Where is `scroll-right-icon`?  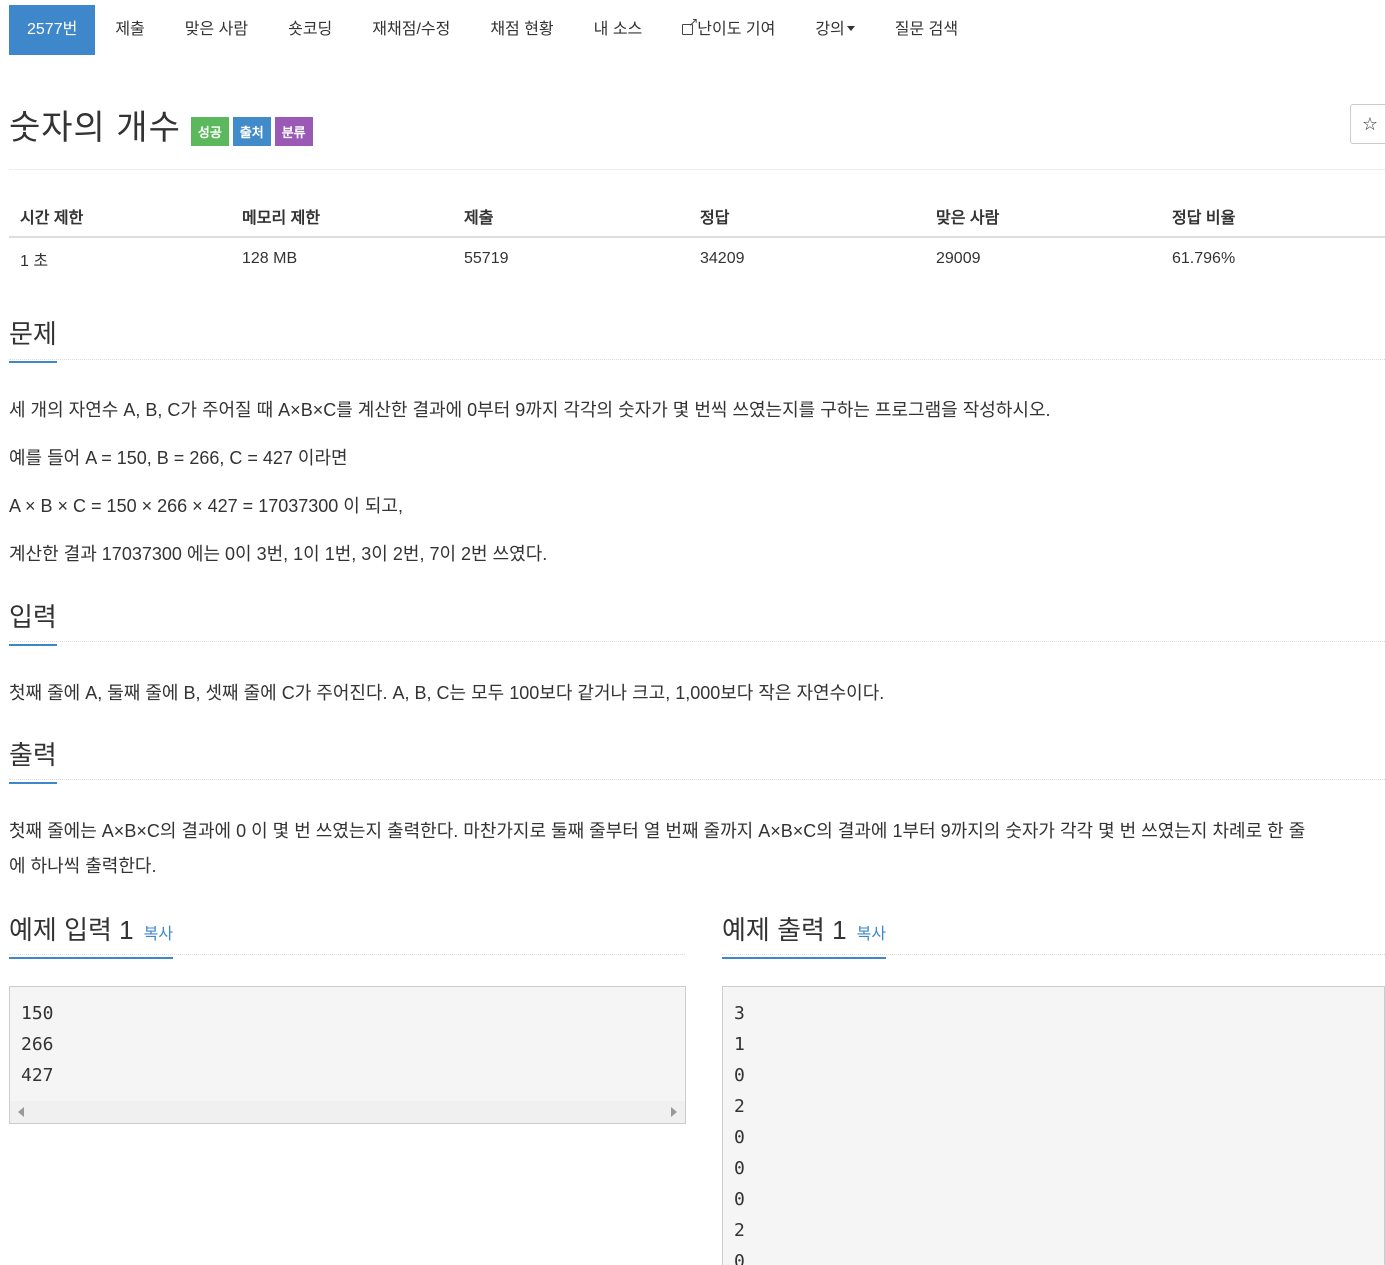 scroll-right-icon is located at coordinates (674, 1112).